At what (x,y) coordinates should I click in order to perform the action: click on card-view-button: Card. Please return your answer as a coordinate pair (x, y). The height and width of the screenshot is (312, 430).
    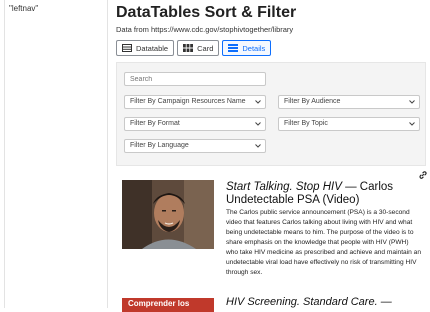
    Looking at the image, I should click on (198, 48).